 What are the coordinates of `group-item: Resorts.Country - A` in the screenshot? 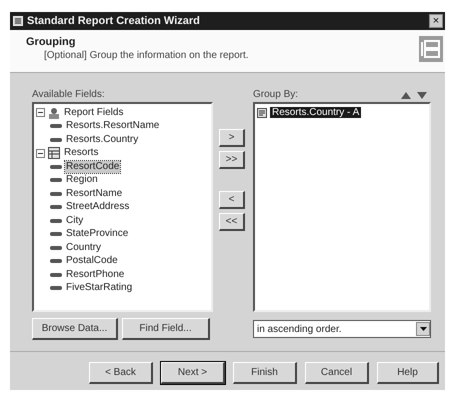 It's located at (316, 112).